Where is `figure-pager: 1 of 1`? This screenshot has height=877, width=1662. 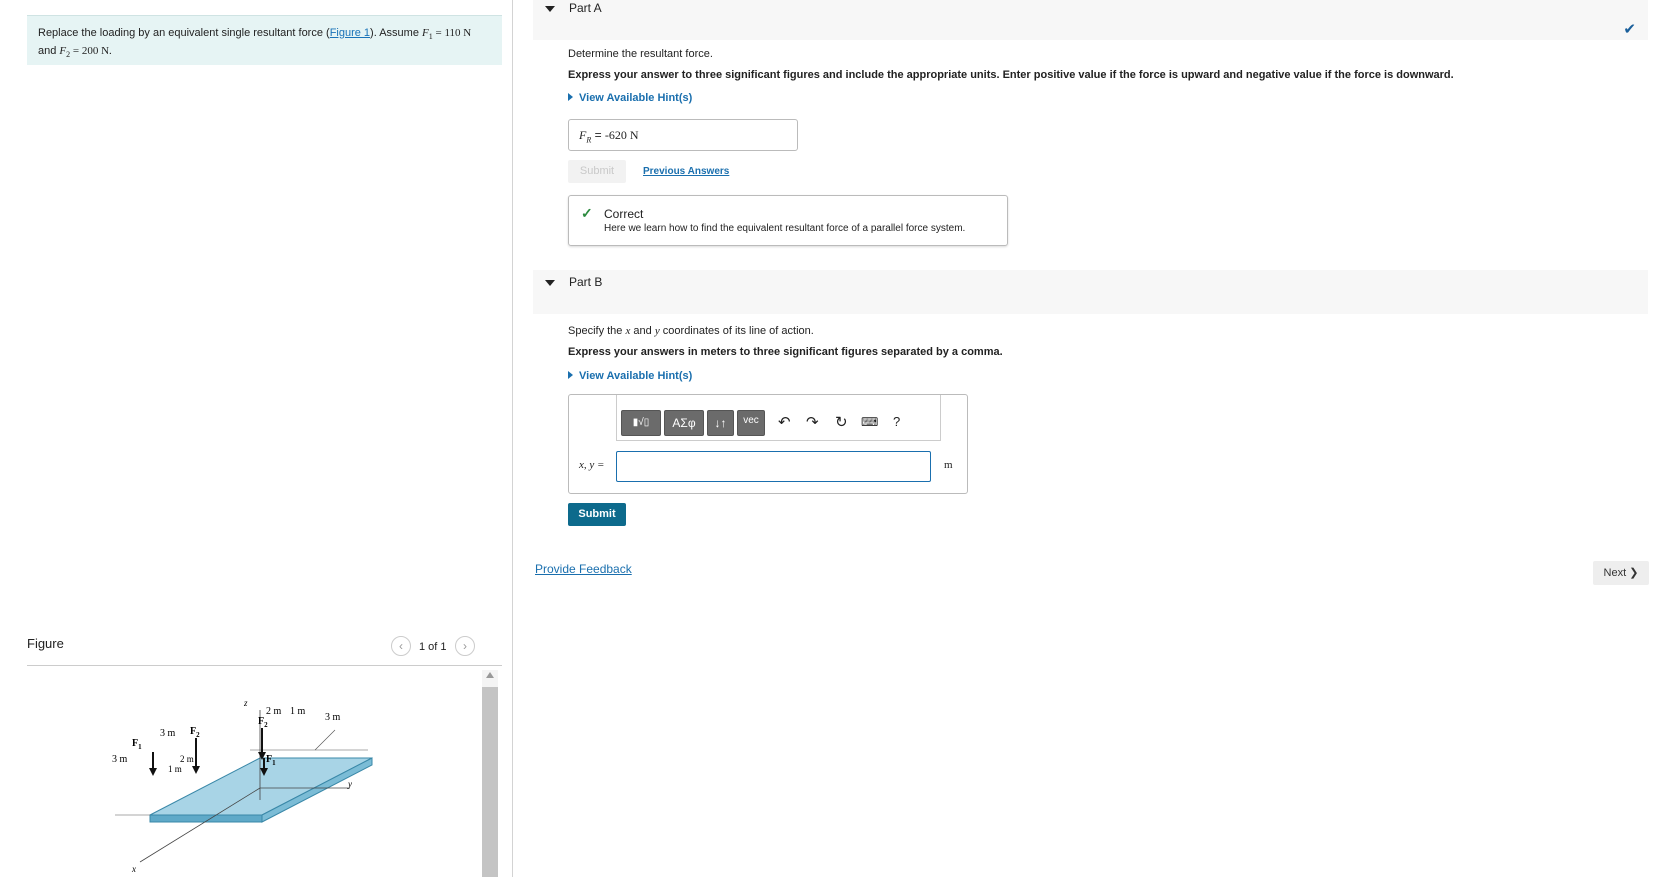 figure-pager: 1 of 1 is located at coordinates (433, 647).